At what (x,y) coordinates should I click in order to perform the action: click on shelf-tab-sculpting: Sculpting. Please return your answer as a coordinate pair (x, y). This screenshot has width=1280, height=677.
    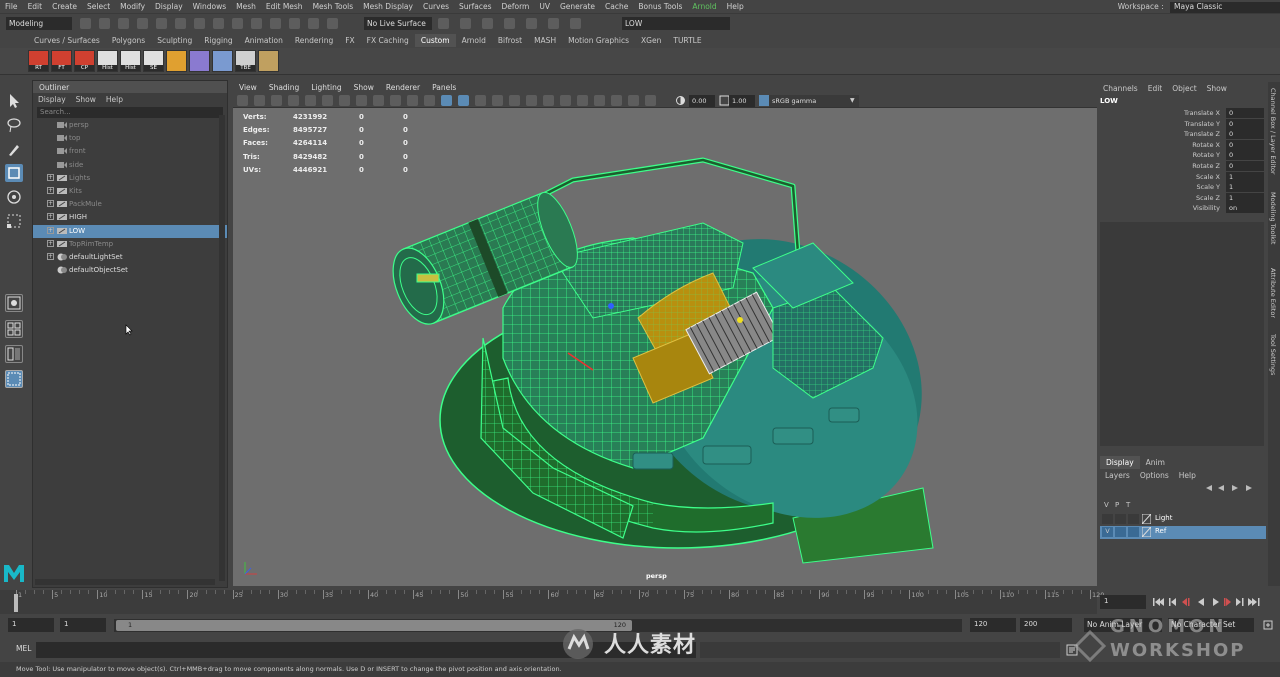
    Looking at the image, I should click on (174, 40).